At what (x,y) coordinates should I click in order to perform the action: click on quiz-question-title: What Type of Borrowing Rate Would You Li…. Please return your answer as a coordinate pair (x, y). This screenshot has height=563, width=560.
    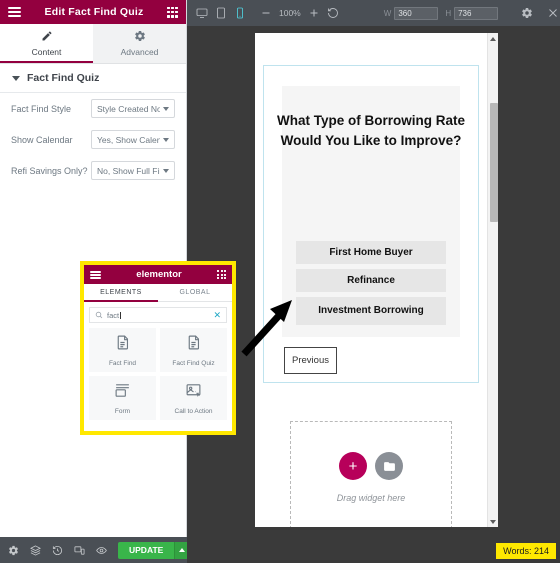
    Looking at the image, I should click on (371, 130).